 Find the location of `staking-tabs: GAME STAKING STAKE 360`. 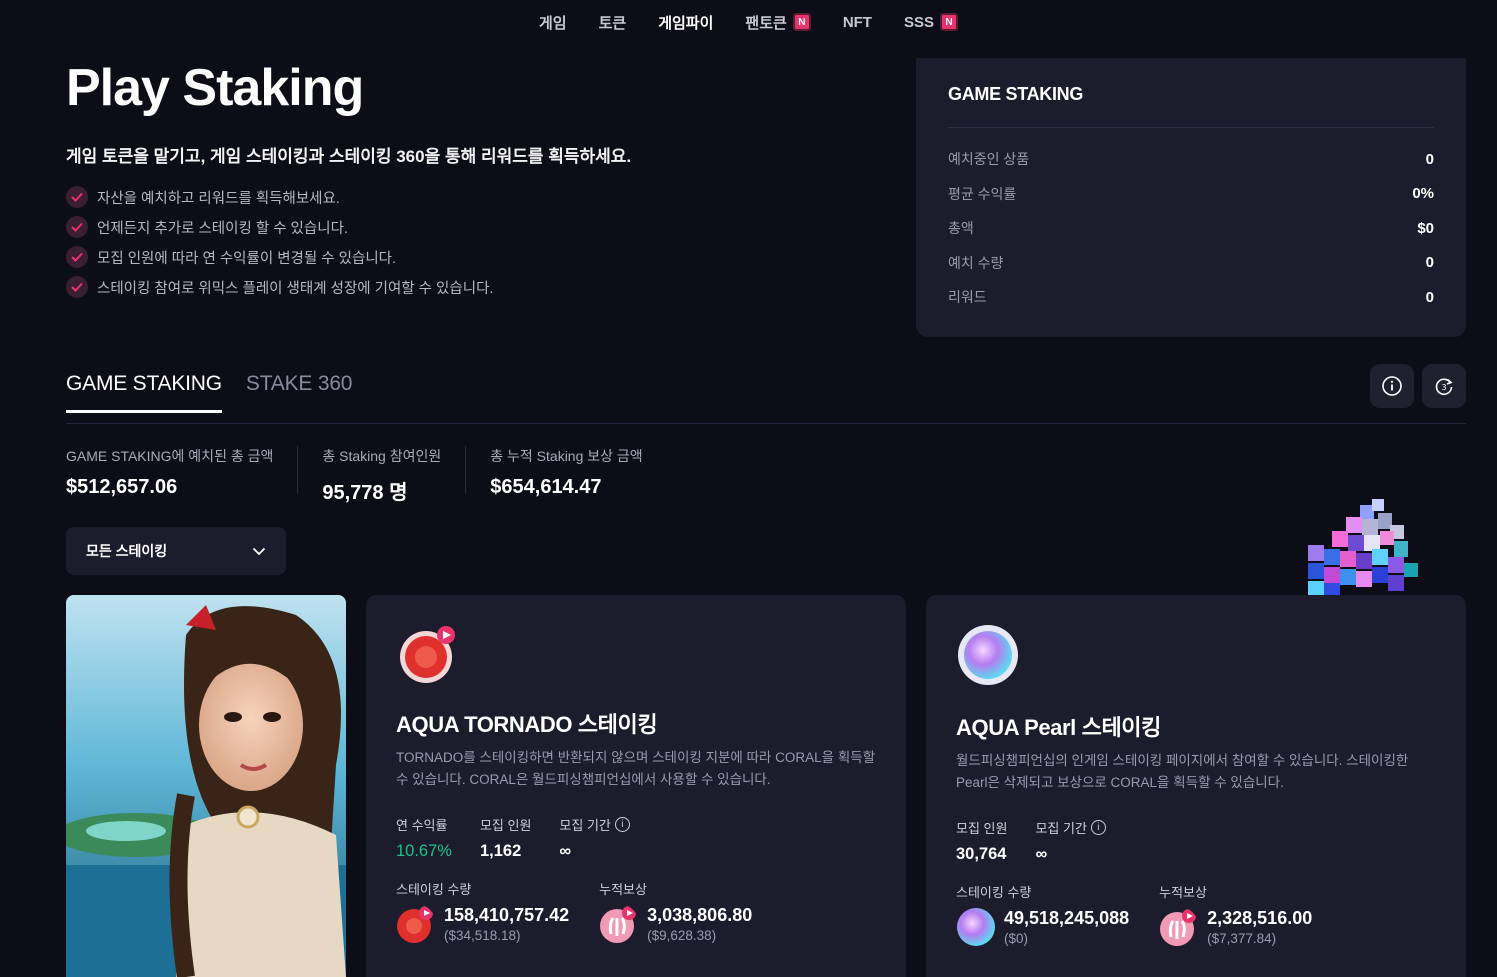

staking-tabs: GAME STAKING STAKE 360 is located at coordinates (209, 392).